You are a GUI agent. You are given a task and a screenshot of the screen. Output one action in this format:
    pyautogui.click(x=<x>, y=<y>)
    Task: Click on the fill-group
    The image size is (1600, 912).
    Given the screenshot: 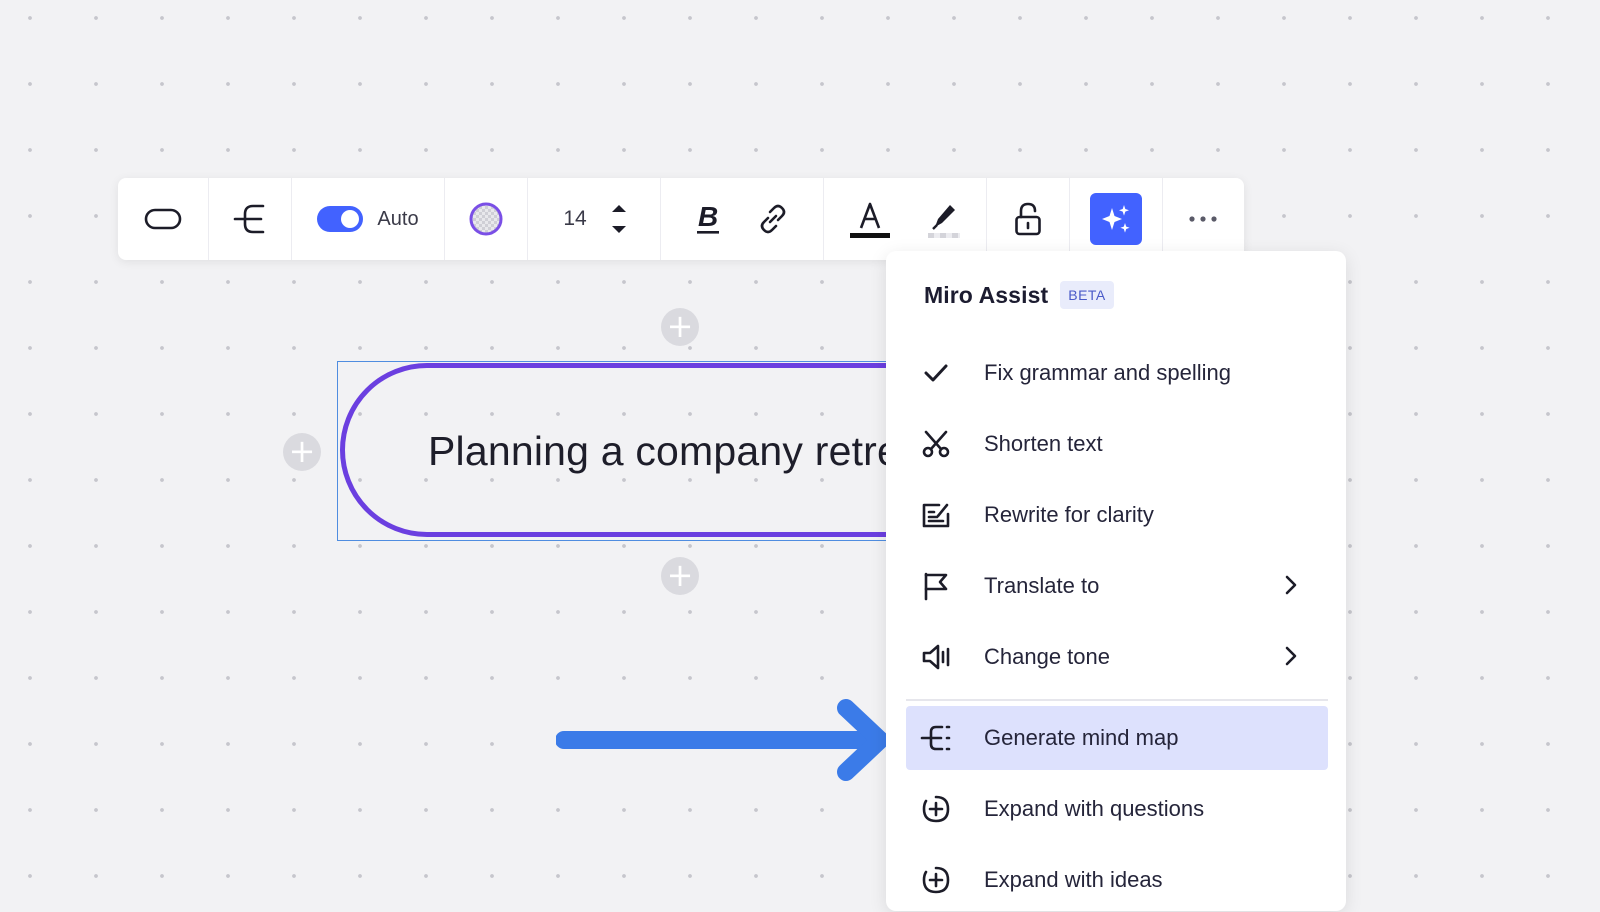 What is the action you would take?
    pyautogui.click(x=486, y=219)
    